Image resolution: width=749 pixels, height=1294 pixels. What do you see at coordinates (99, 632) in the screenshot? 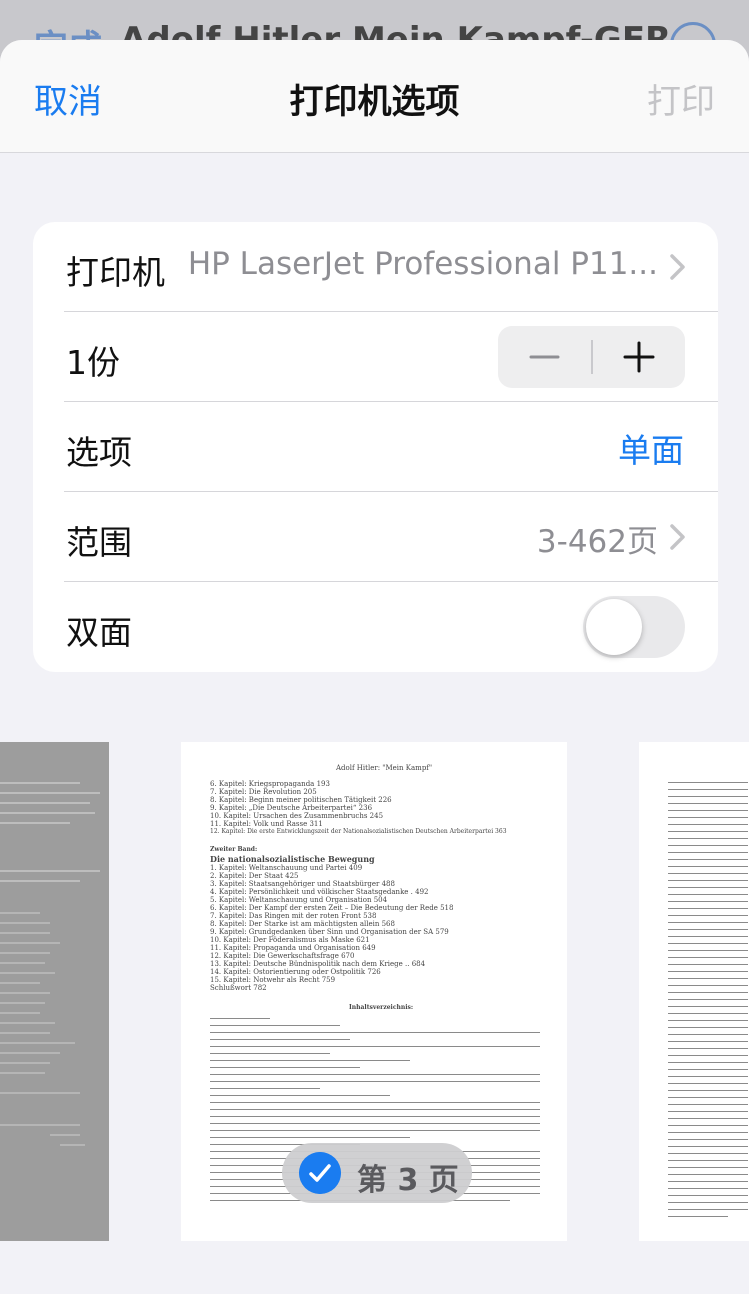
I see `duplex-label: 双面` at bounding box center [99, 632].